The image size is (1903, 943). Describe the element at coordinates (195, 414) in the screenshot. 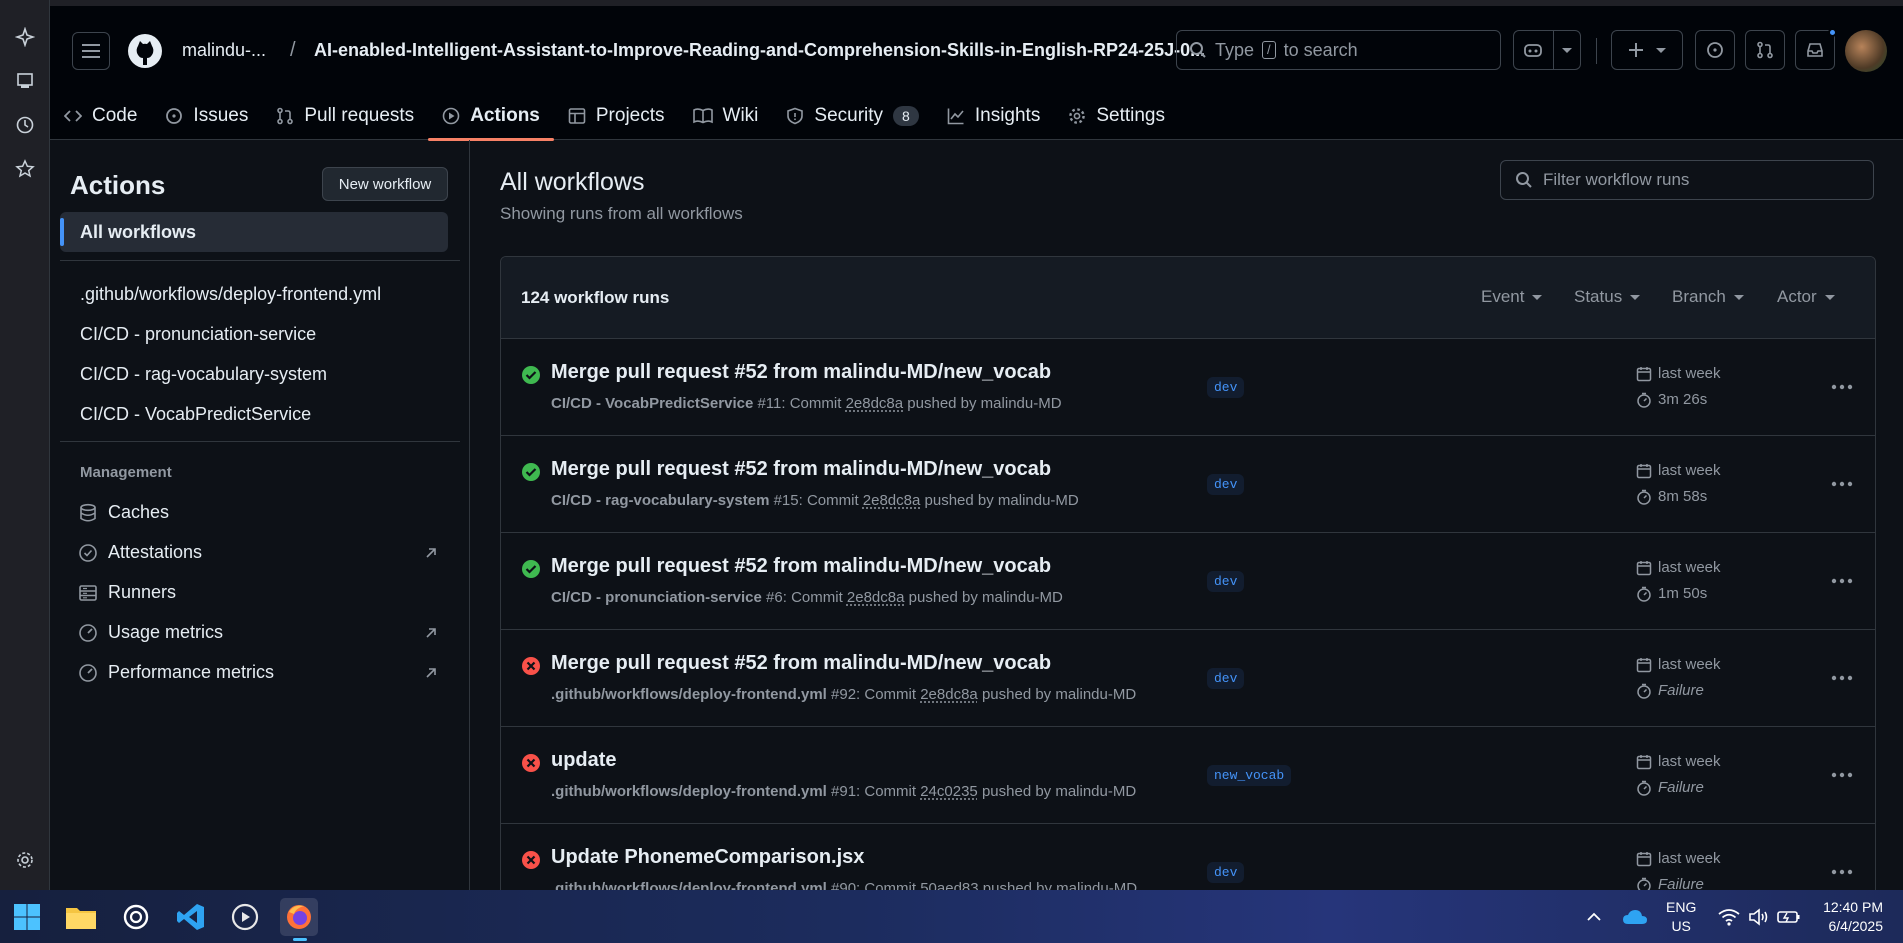

I see `sidebar-item-workflow: CI/CD - VocabPredictService` at that location.